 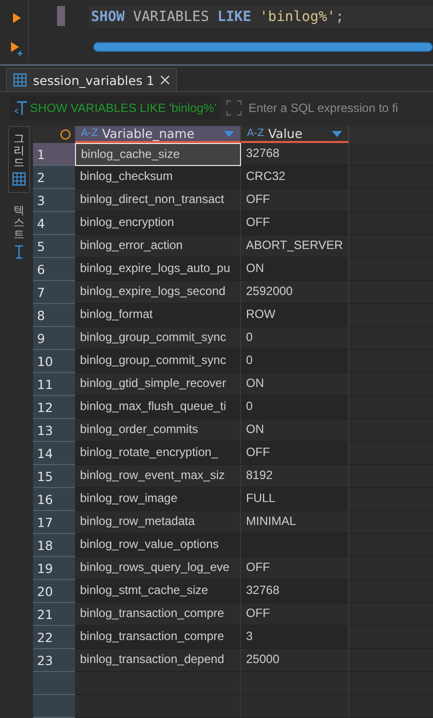 I want to click on view-mode-tab: 그리드, so click(x=19, y=160).